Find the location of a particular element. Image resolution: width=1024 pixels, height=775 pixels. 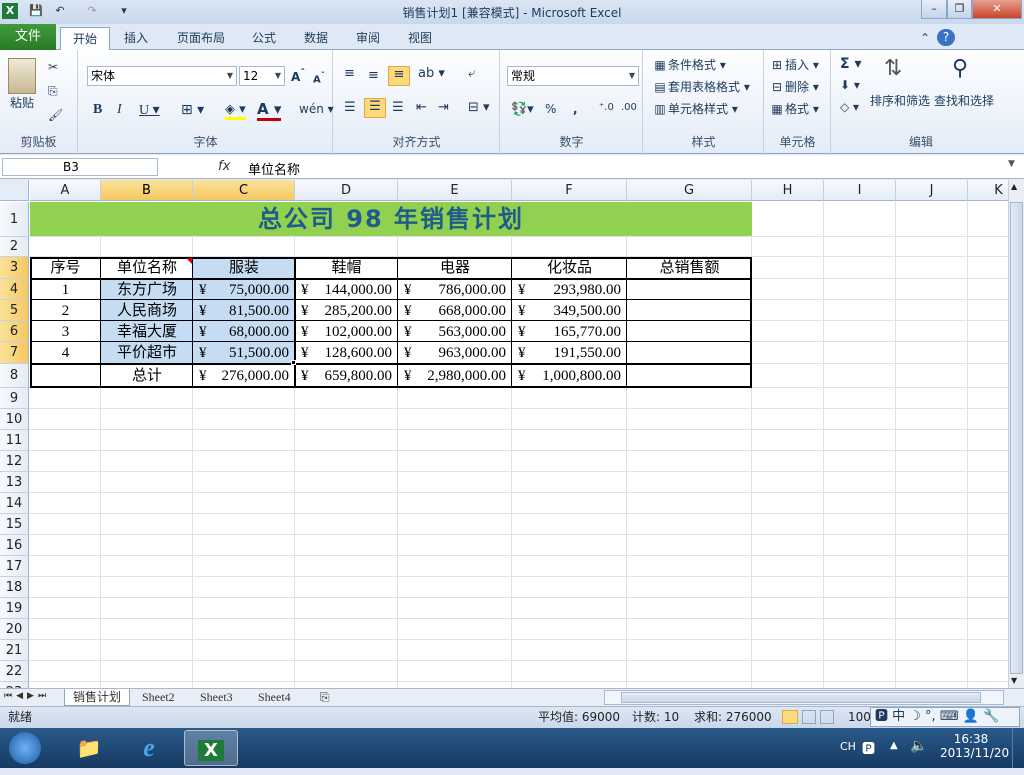

decrease-indent-icon: ⇤ is located at coordinates (421, 107).